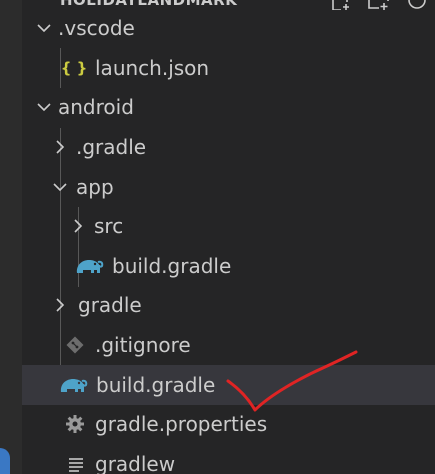  What do you see at coordinates (75, 345) in the screenshot?
I see `git-icon` at bounding box center [75, 345].